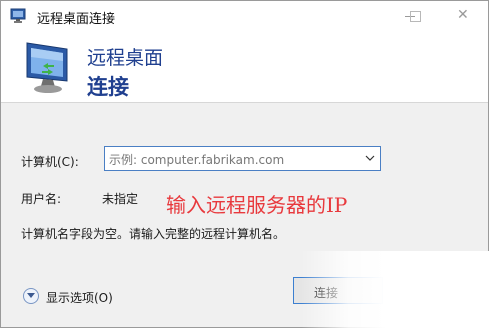 The image size is (489, 328). Describe the element at coordinates (125, 58) in the screenshot. I see `header-title-line1: 远程桌面` at that location.